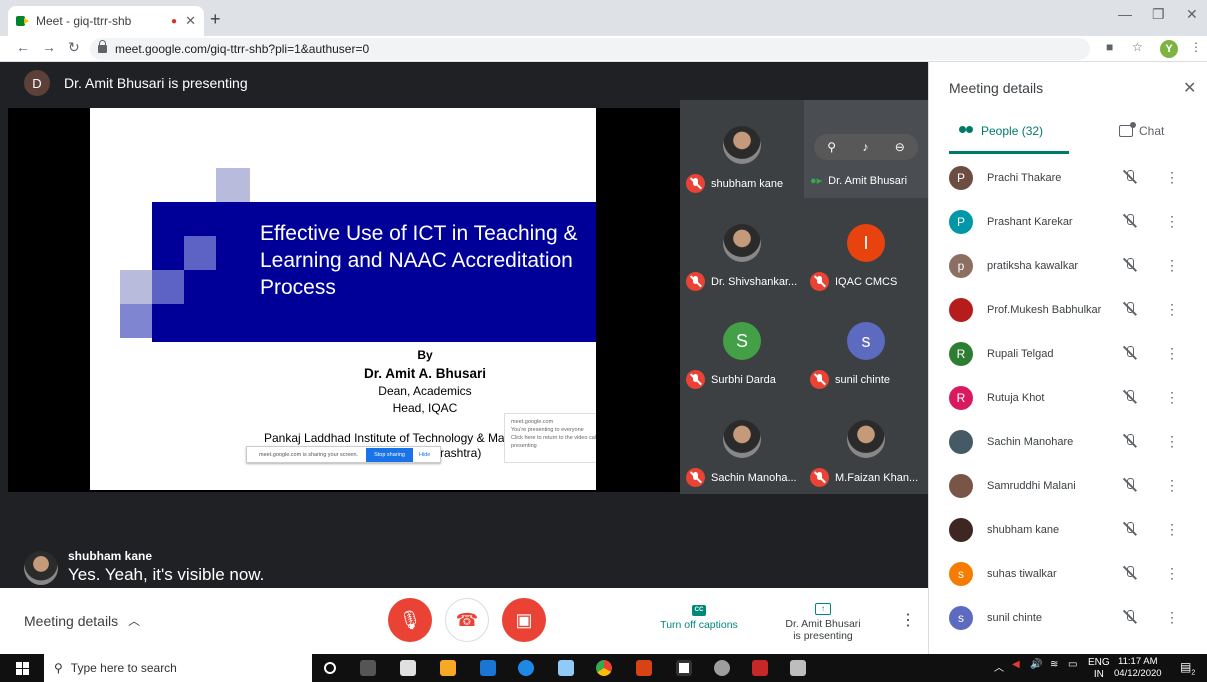  What do you see at coordinates (1001, 131) in the screenshot?
I see `tab-people: People (32)` at bounding box center [1001, 131].